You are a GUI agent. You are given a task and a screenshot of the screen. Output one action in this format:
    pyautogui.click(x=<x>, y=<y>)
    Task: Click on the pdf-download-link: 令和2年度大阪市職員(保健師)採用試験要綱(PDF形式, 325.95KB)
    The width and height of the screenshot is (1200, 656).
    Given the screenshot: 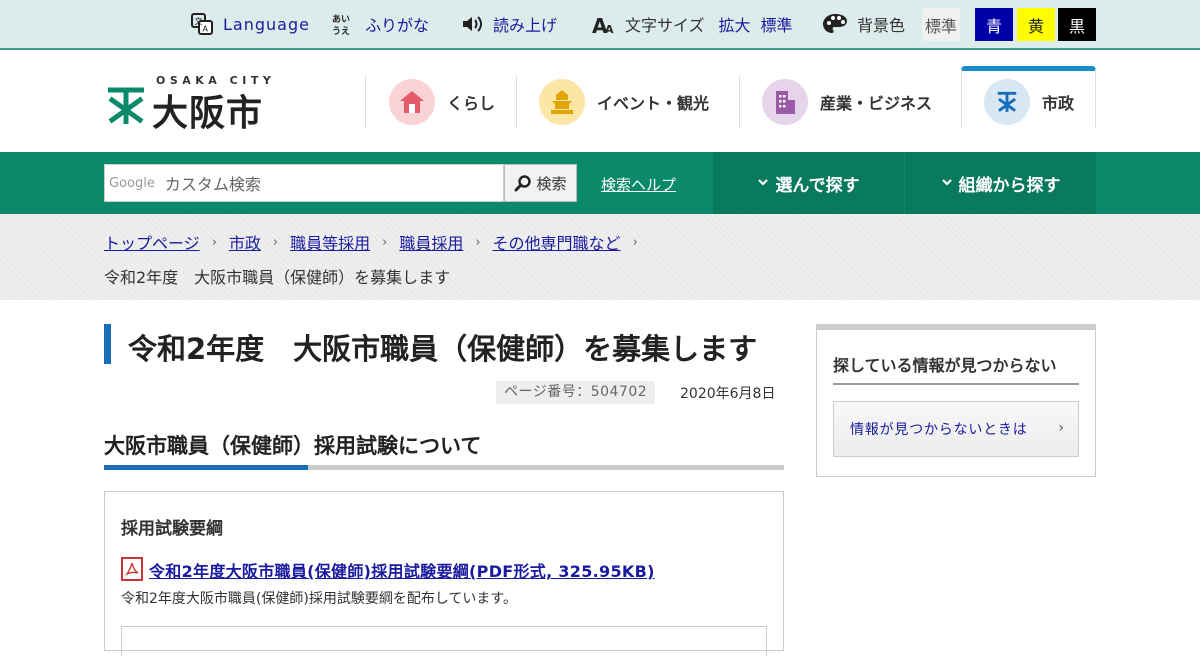 What is the action you would take?
    pyautogui.click(x=402, y=570)
    